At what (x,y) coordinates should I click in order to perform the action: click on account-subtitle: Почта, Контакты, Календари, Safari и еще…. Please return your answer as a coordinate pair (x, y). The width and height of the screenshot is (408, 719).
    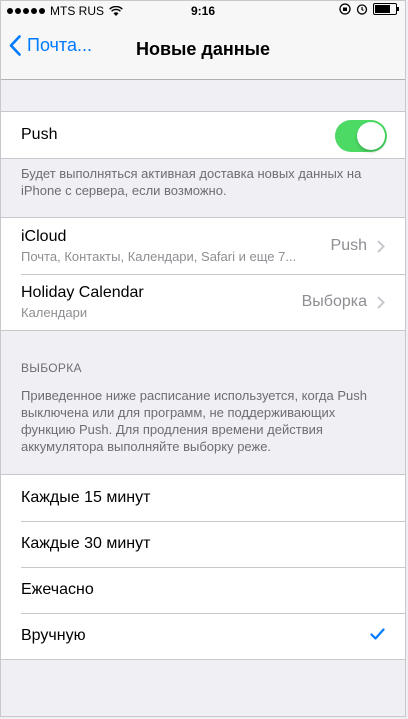
    Looking at the image, I should click on (159, 256).